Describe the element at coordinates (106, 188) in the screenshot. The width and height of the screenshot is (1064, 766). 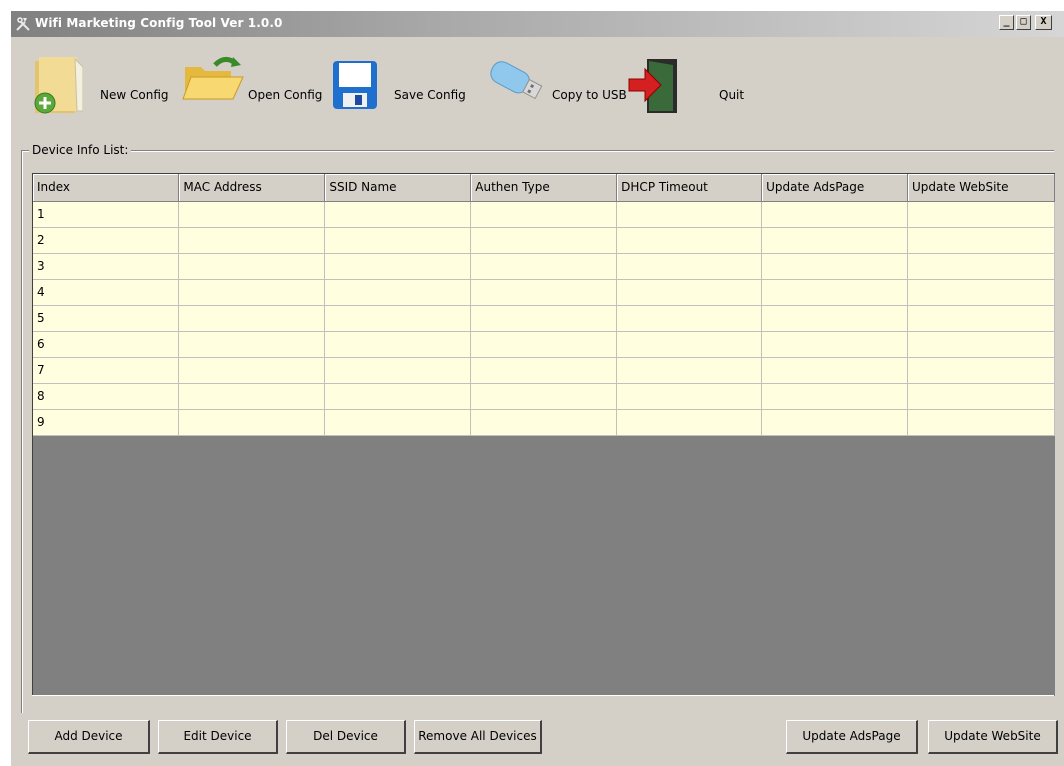
I see `column-header-index: Index` at that location.